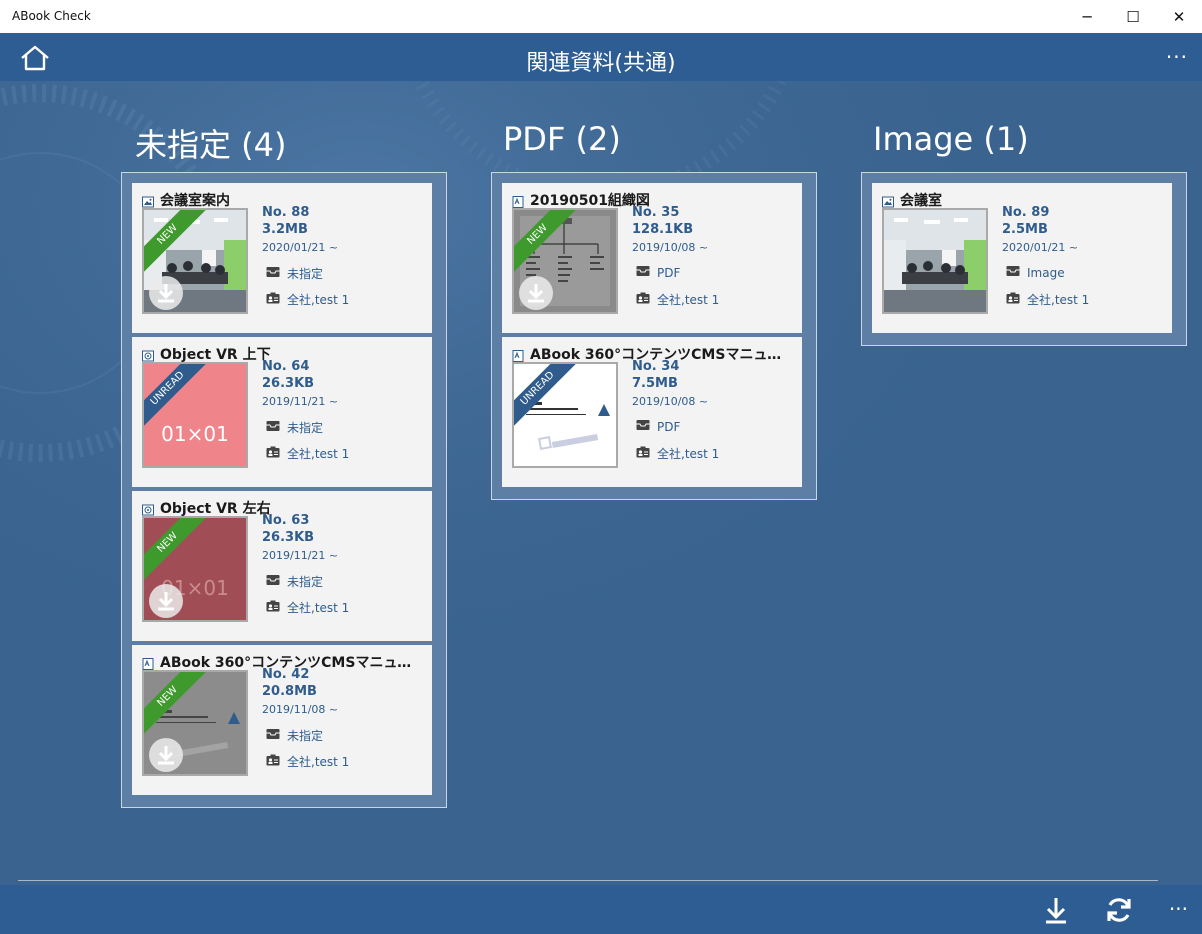 This screenshot has width=1202, height=934. What do you see at coordinates (148, 200) in the screenshot?
I see `image-icon` at bounding box center [148, 200].